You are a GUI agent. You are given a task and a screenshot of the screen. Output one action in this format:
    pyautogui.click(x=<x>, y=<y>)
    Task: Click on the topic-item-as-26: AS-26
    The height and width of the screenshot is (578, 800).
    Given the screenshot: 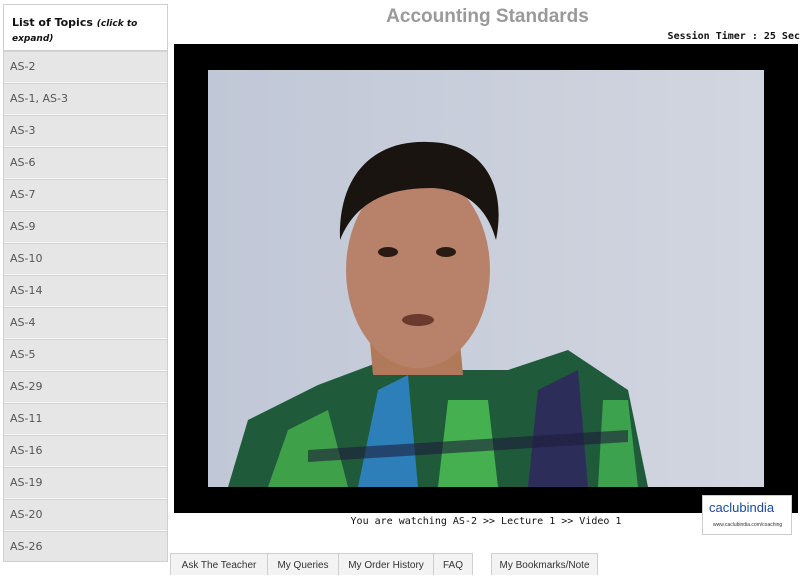 What is the action you would take?
    pyautogui.click(x=85, y=546)
    